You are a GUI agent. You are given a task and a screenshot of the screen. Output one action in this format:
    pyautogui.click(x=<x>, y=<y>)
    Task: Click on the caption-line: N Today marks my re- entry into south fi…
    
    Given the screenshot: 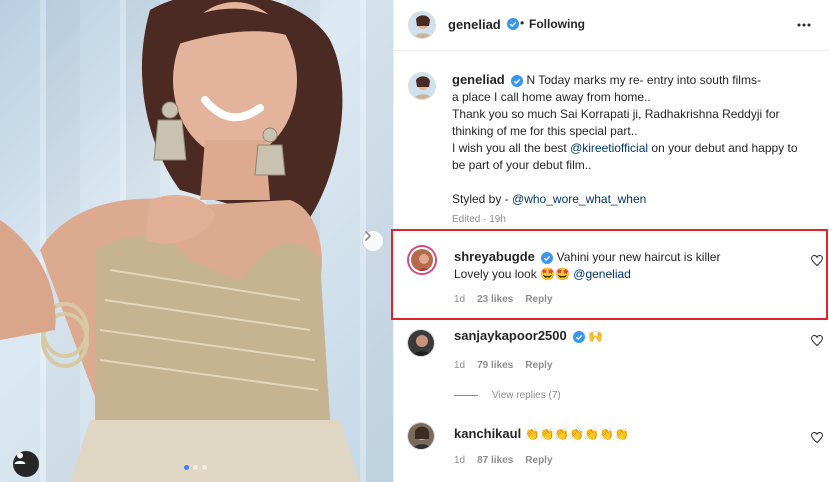 What is the action you would take?
    pyautogui.click(x=643, y=80)
    